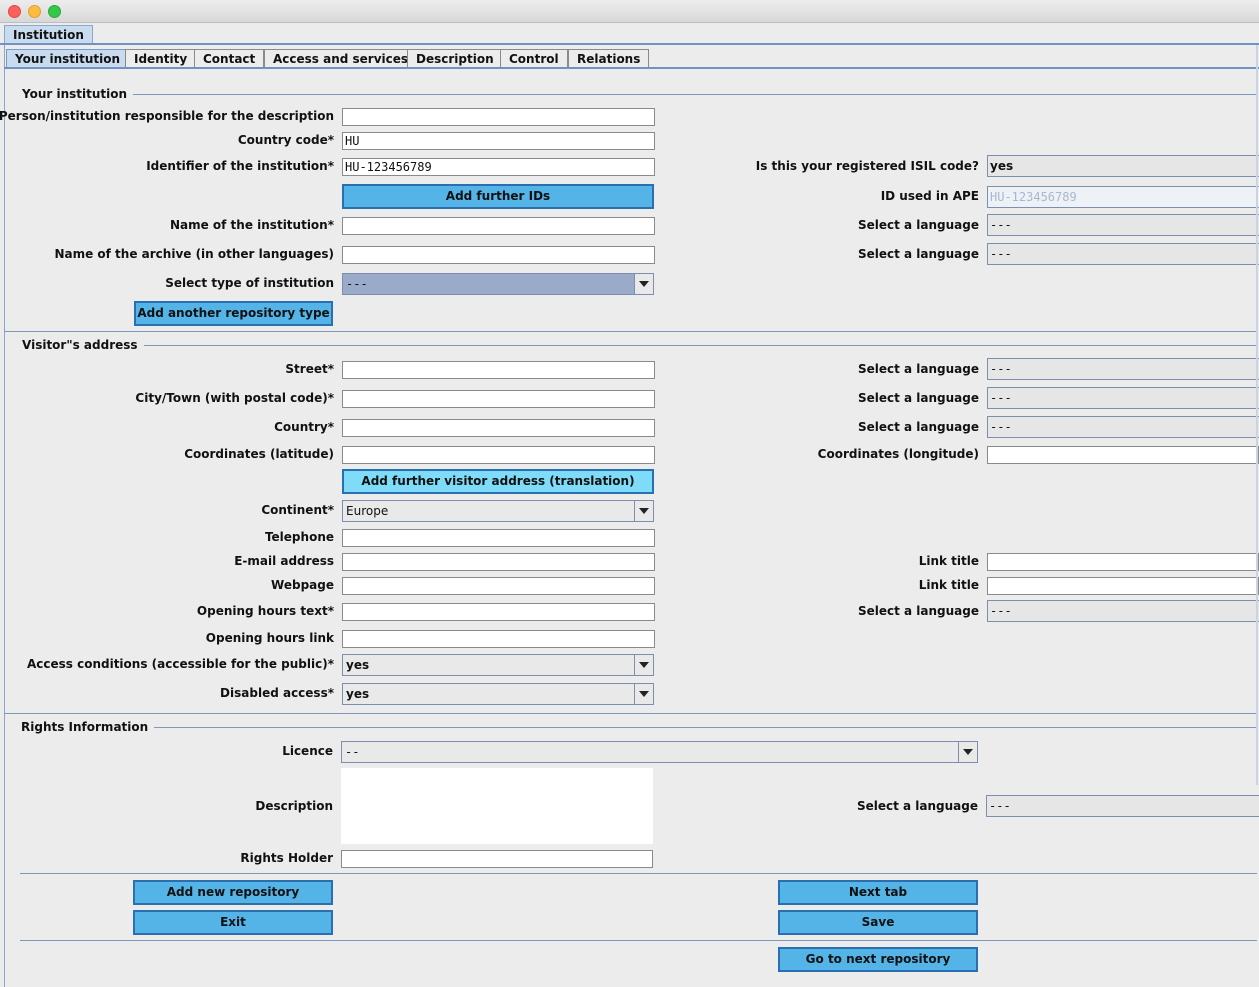  Describe the element at coordinates (284, 561) in the screenshot. I see `email-label: E-mail address` at that location.